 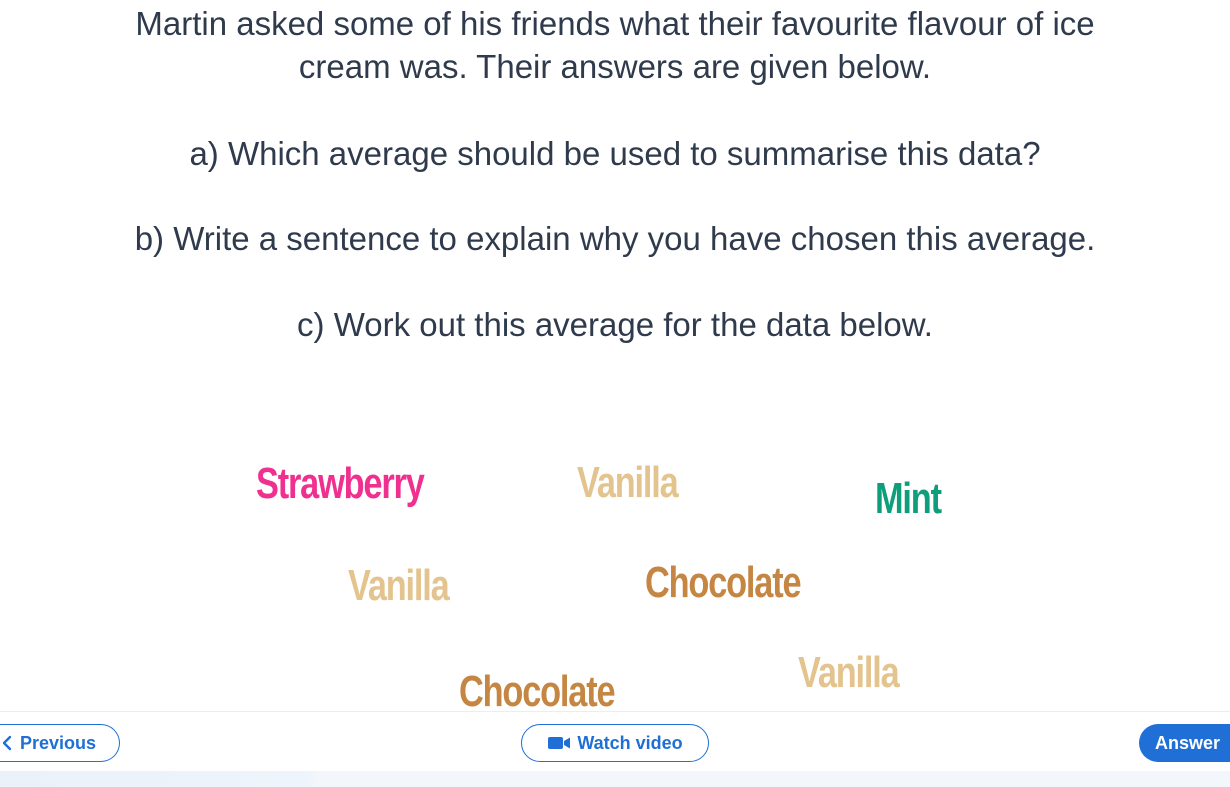 I want to click on previous-button-label: Previous, so click(x=58, y=743).